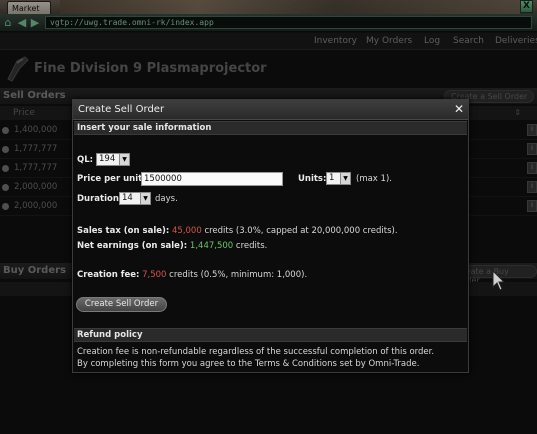 This screenshot has width=537, height=434. Describe the element at coordinates (121, 304) in the screenshot. I see `create-sell-order-button: Create Sell Order` at that location.